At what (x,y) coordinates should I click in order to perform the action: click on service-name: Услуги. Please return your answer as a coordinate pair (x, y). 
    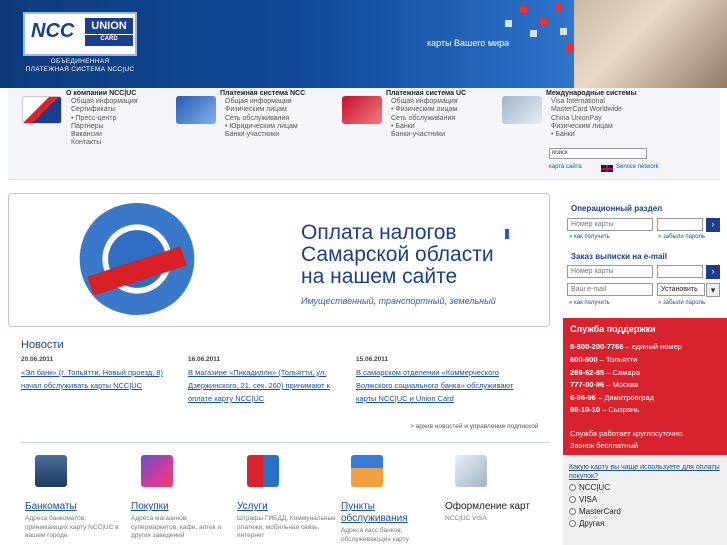
    Looking at the image, I should click on (287, 507).